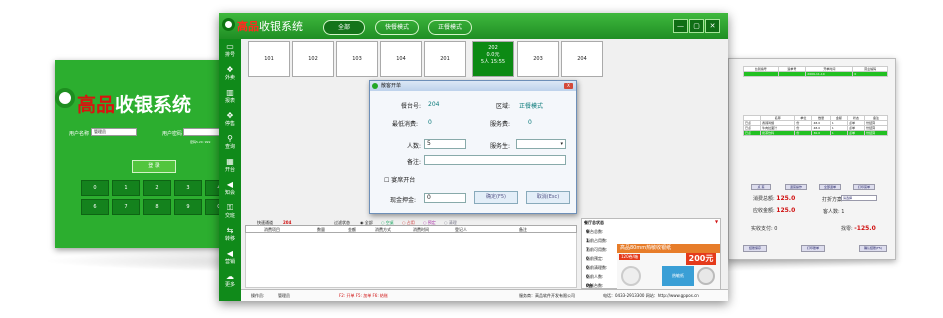  What do you see at coordinates (230, 69) in the screenshot?
I see `takeout-icon: ❖` at bounding box center [230, 69].